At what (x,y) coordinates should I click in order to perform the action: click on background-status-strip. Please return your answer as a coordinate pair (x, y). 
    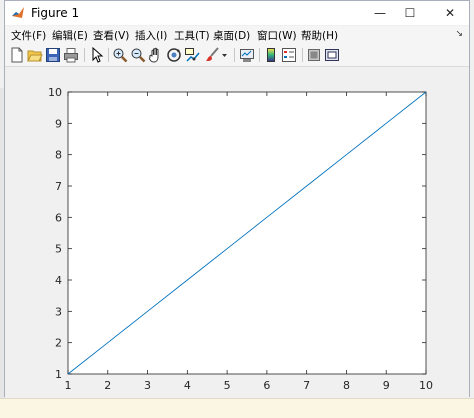
    Looking at the image, I should click on (237, 408).